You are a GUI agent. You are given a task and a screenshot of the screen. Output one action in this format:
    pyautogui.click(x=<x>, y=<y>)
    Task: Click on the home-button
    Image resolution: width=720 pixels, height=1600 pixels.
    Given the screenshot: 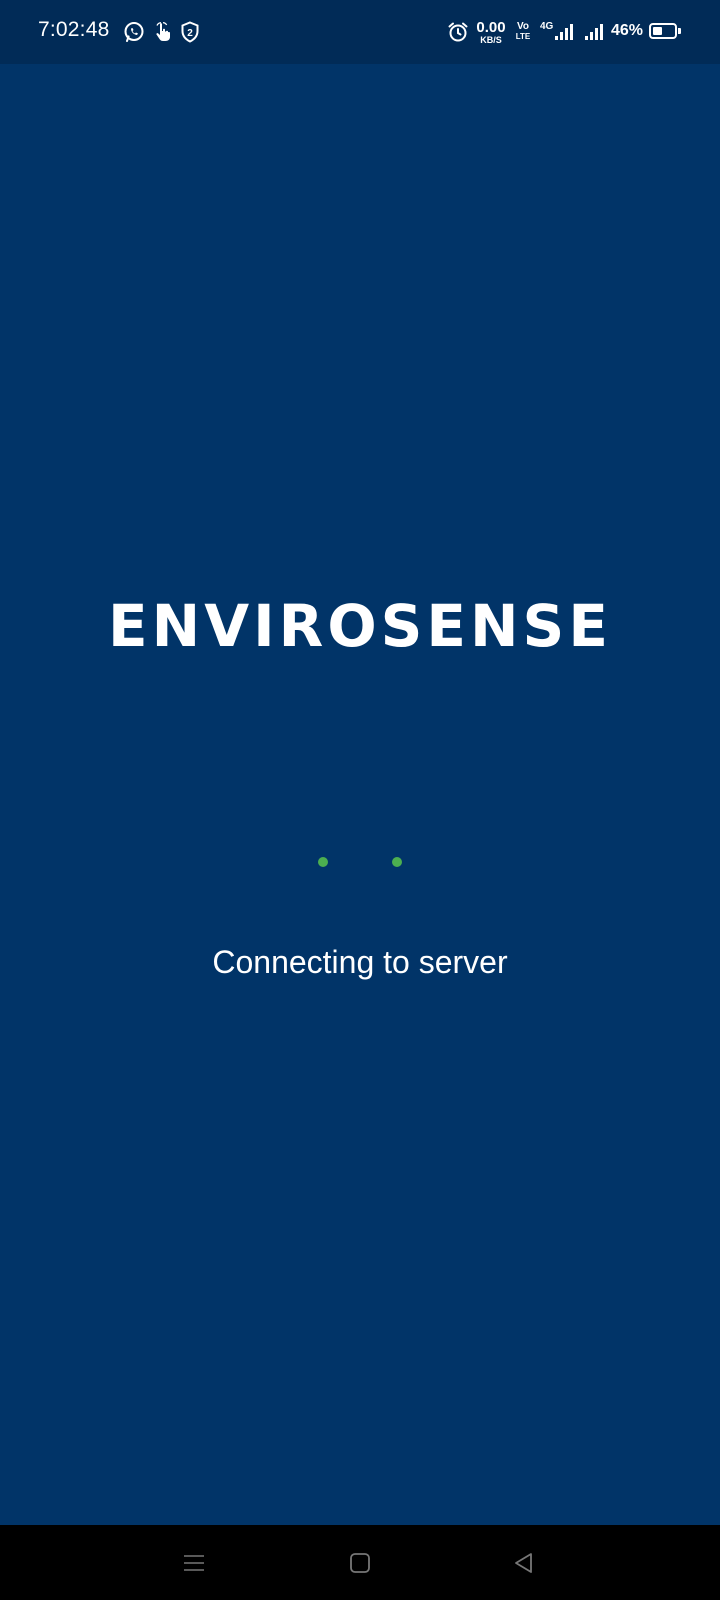 What is the action you would take?
    pyautogui.click(x=360, y=1563)
    